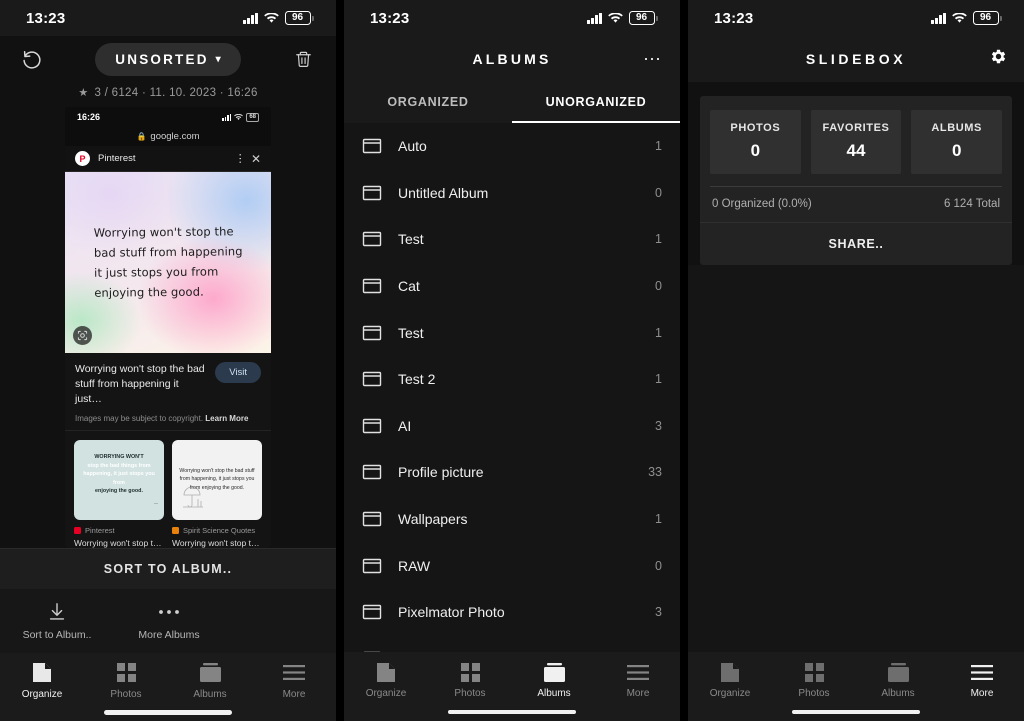 This screenshot has width=1024, height=721. I want to click on download-icon, so click(57, 612).